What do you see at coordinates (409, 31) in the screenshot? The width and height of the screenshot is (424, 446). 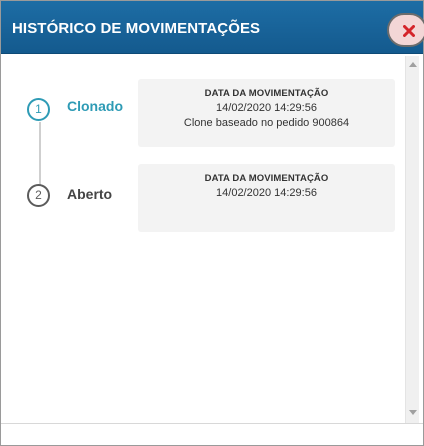 I see `close-x-icon` at bounding box center [409, 31].